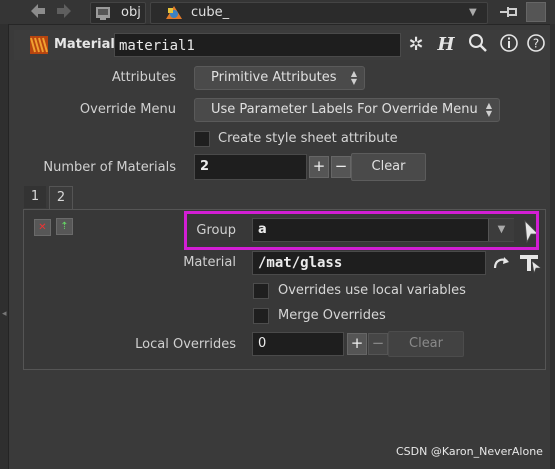 This screenshot has height=469, width=555. What do you see at coordinates (4, 246) in the screenshot?
I see `left-pane-edge: ◂` at bounding box center [4, 246].